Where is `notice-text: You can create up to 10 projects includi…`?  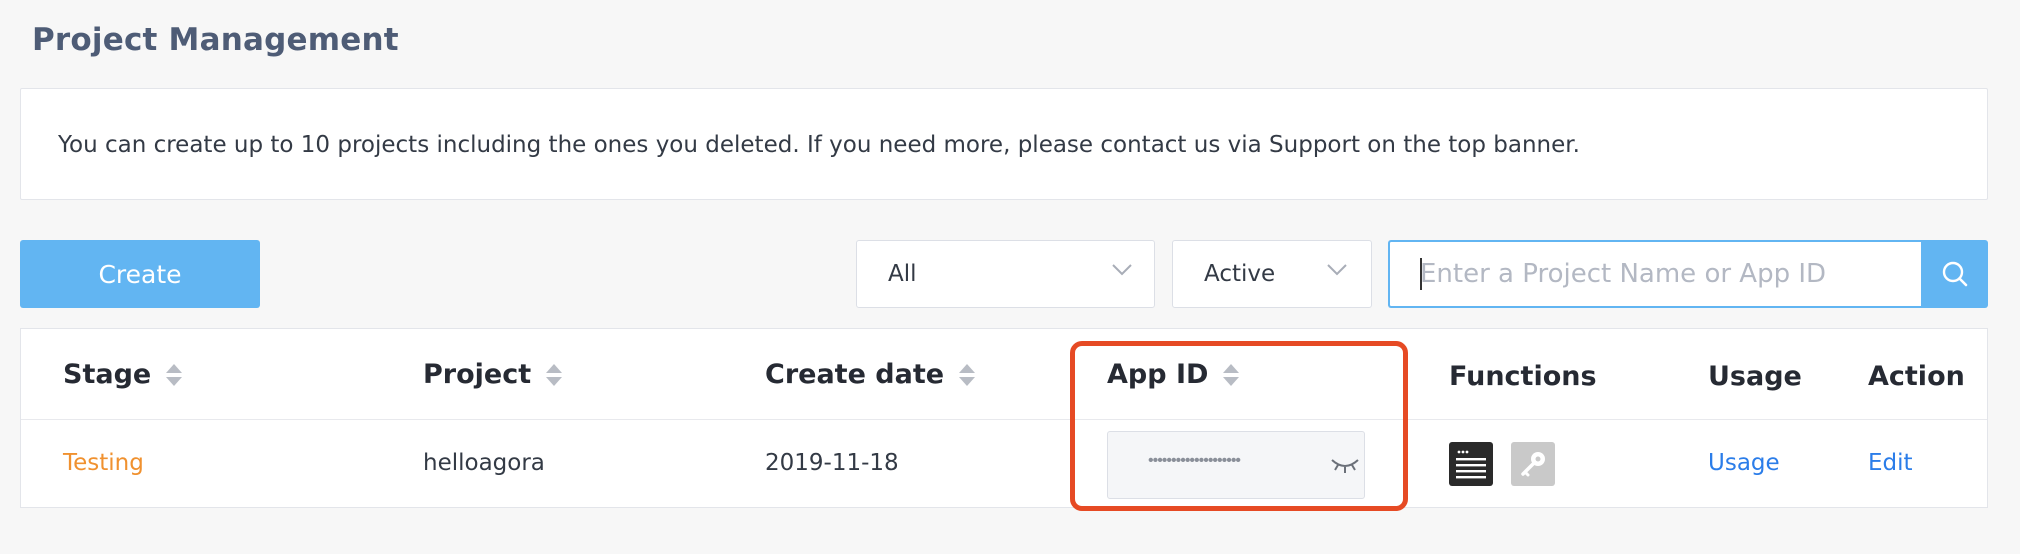 notice-text: You can create up to 10 projects includi… is located at coordinates (819, 145).